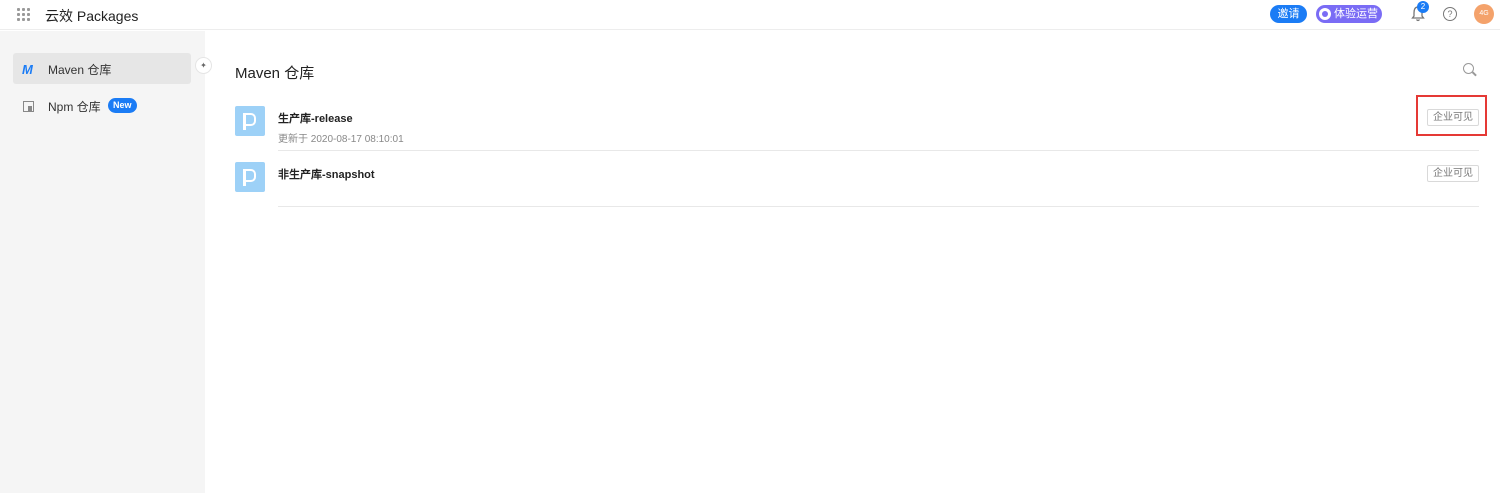  What do you see at coordinates (91, 16) in the screenshot?
I see `app-title: 云效 Packages` at bounding box center [91, 16].